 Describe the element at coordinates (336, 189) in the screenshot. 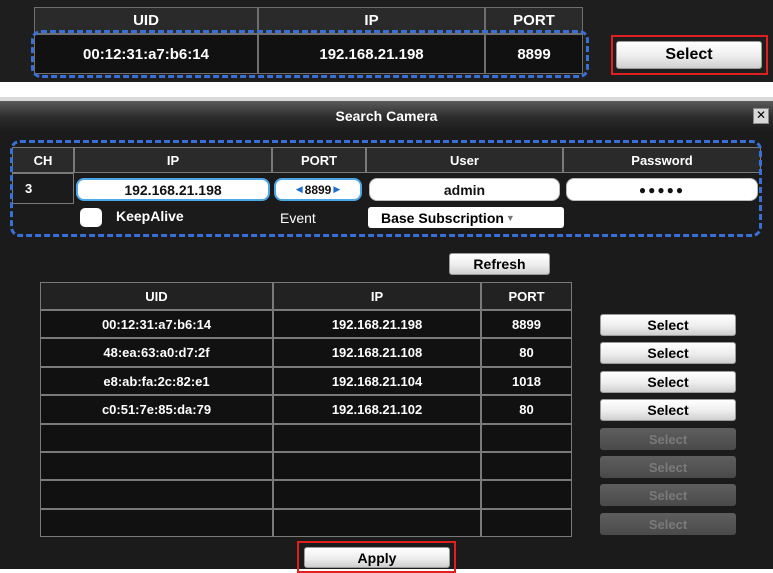

I see `port-increment-icon: ▶` at that location.